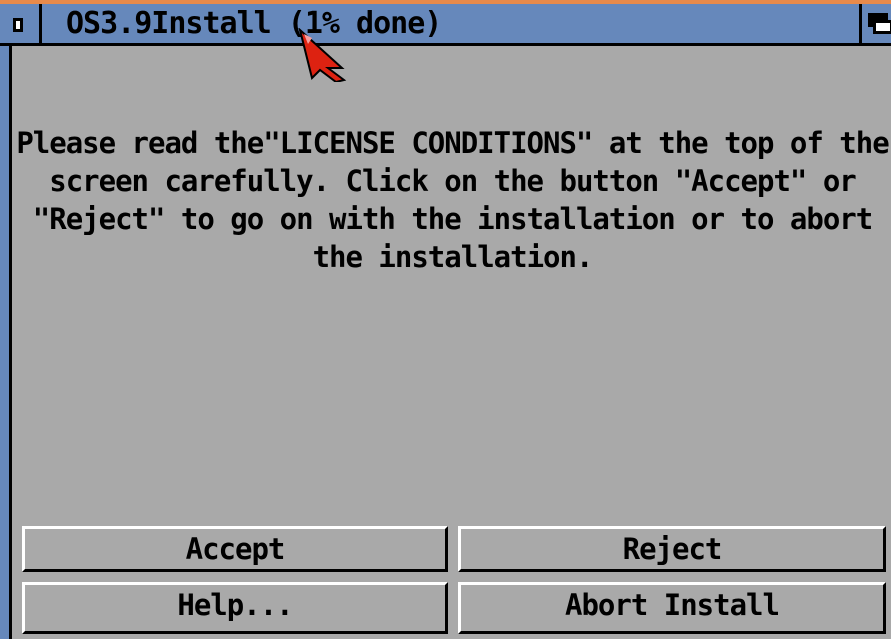 The width and height of the screenshot is (891, 639). What do you see at coordinates (882, 27) in the screenshot?
I see `depth-front-square` at bounding box center [882, 27].